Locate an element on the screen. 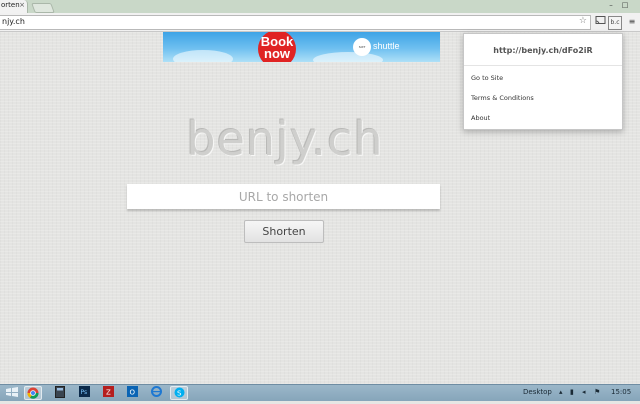 This screenshot has height=404, width=640. svg-text: O is located at coordinates (132, 393).